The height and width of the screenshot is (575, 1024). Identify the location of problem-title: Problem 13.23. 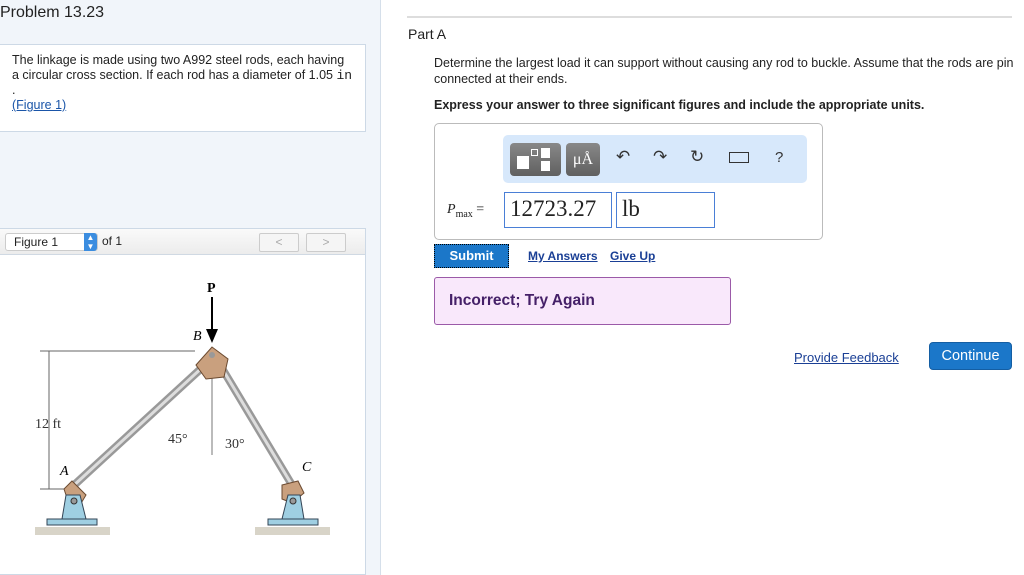
(52, 12).